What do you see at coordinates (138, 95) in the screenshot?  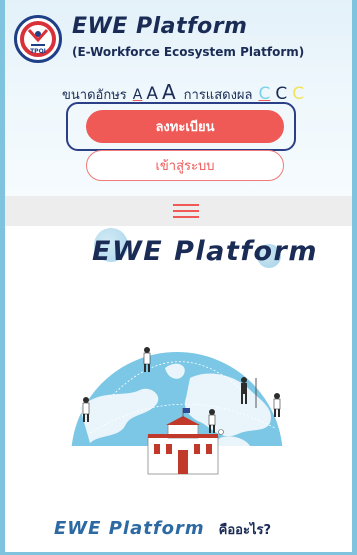 I see `font-size-small-button: A` at bounding box center [138, 95].